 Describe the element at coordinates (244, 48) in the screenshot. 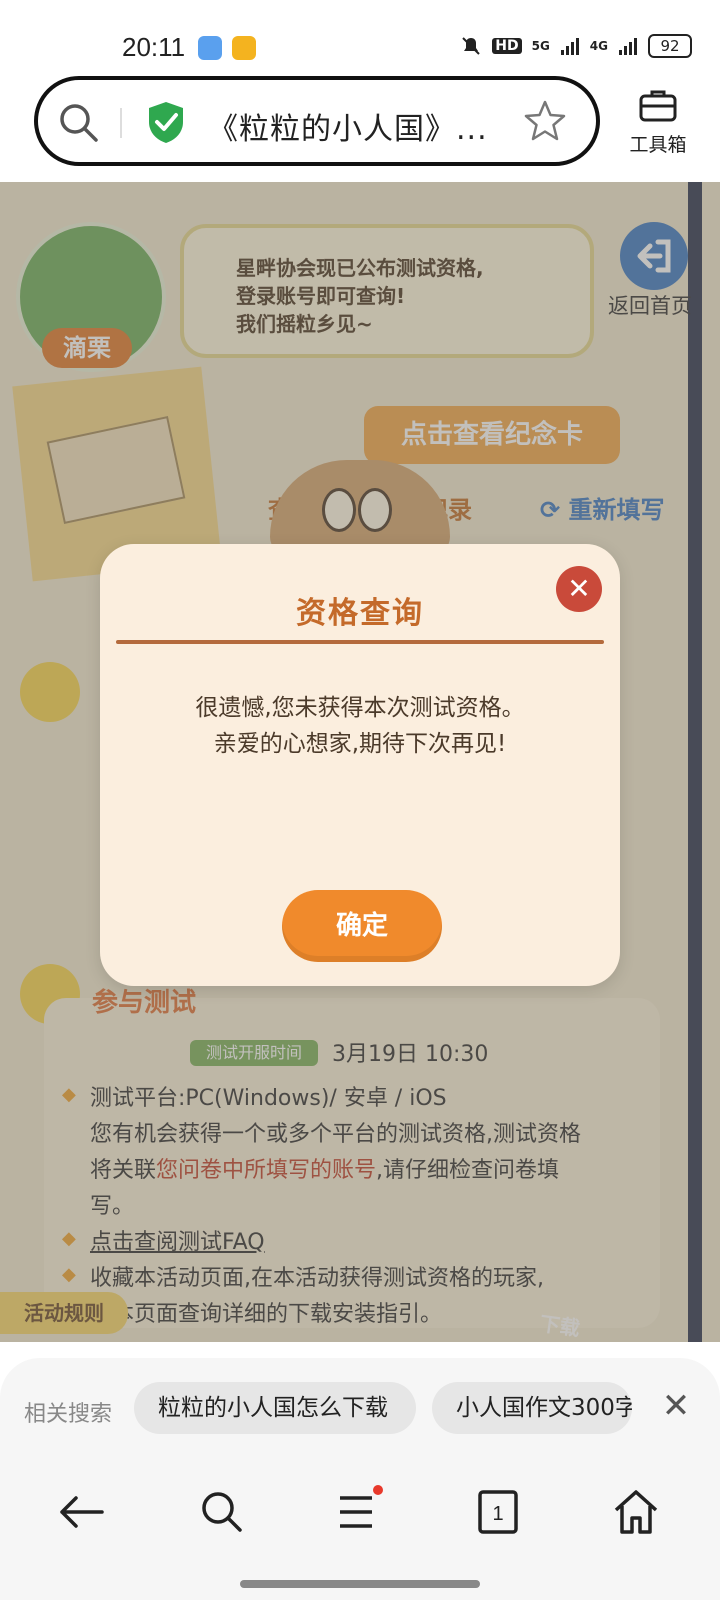

I see `weibo-icon` at that location.